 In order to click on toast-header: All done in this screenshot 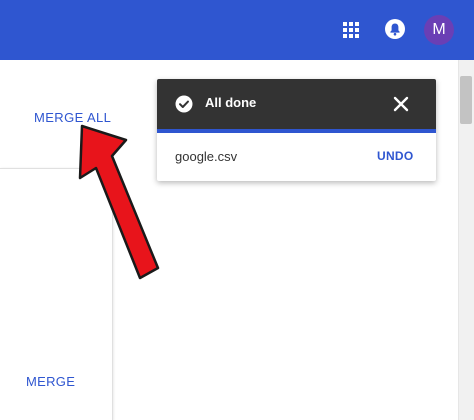, I will do `click(296, 104)`.